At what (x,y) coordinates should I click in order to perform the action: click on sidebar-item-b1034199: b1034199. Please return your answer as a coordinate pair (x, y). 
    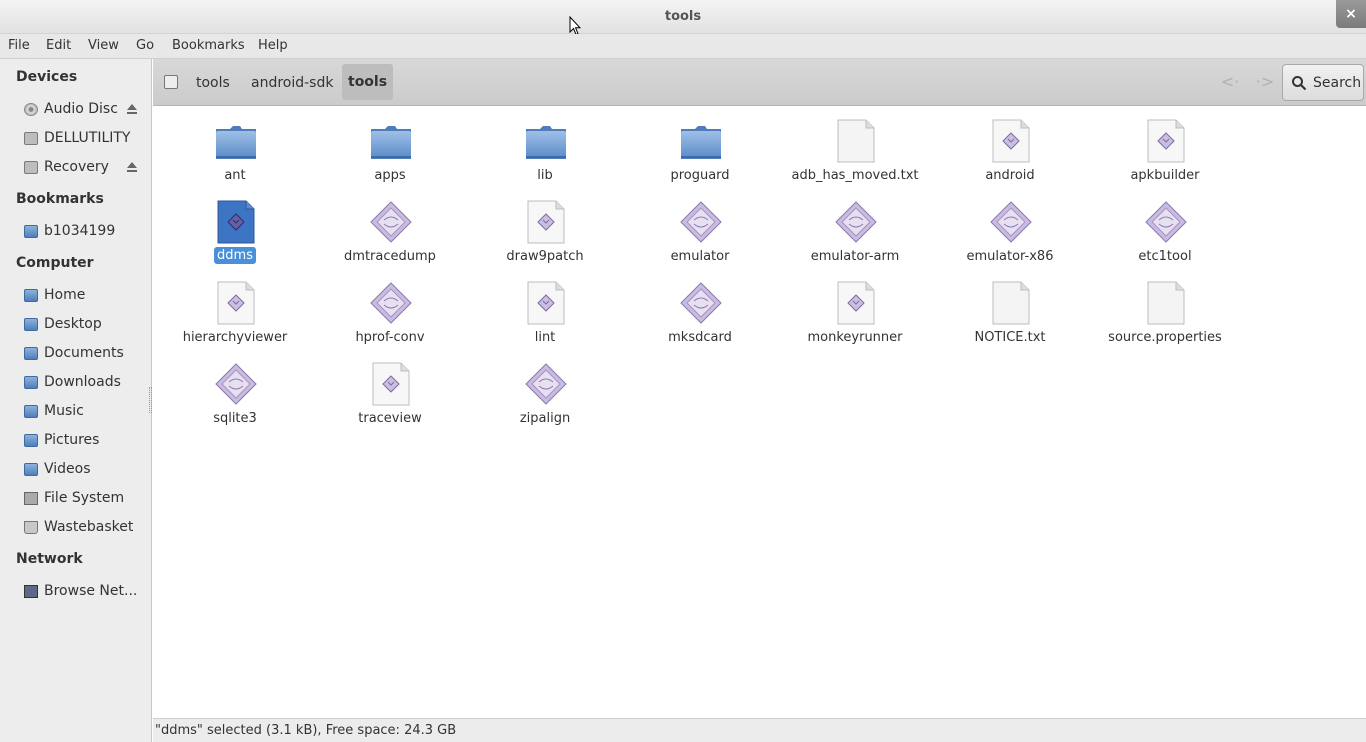
    Looking at the image, I should click on (84, 231).